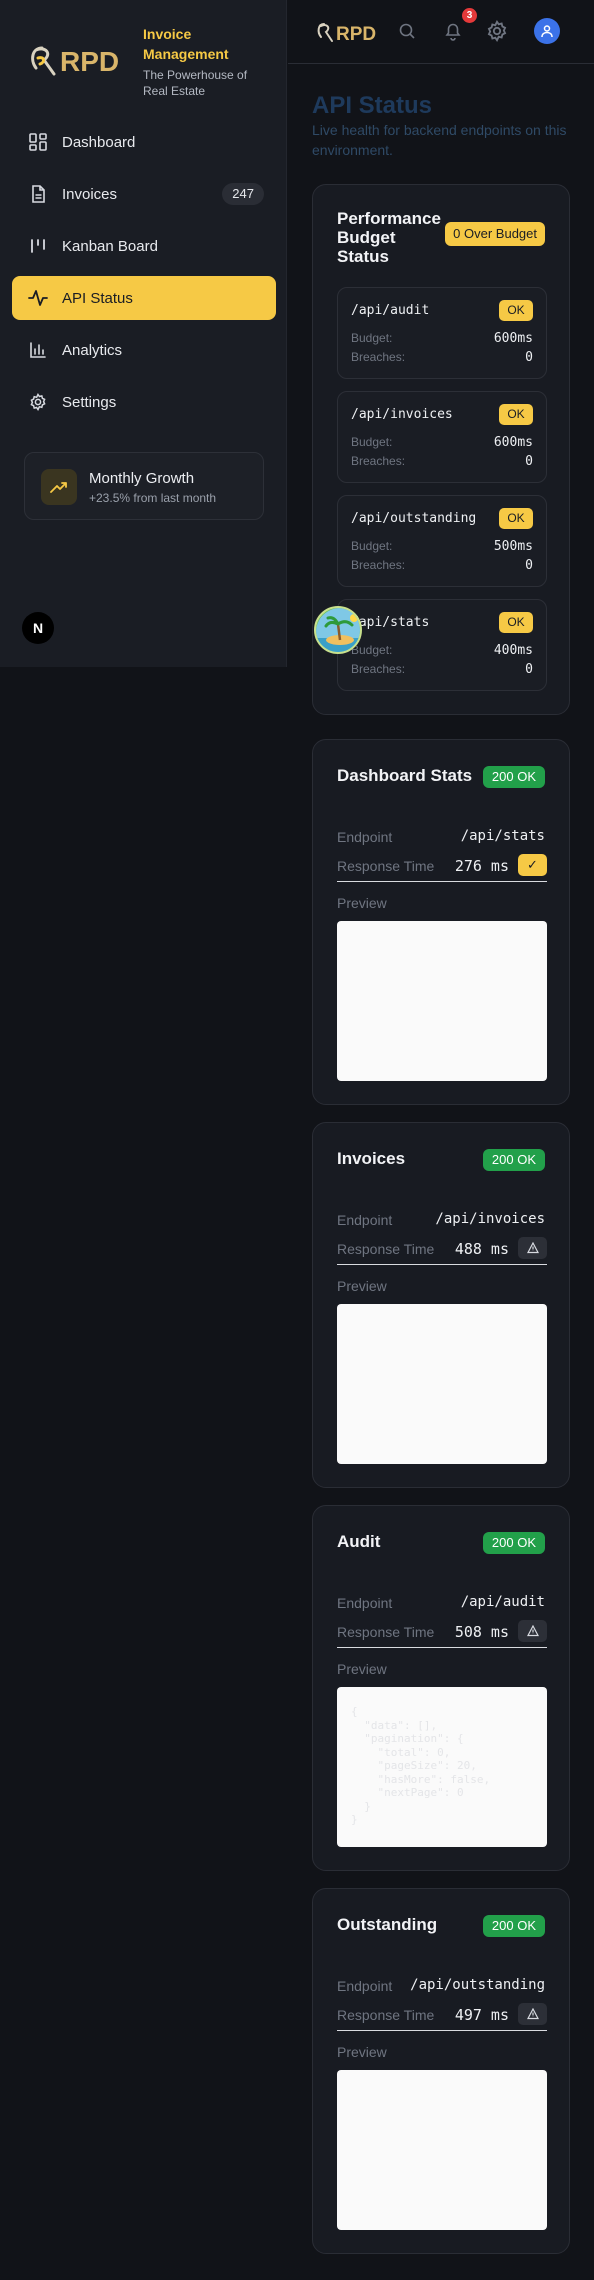 The width and height of the screenshot is (594, 2280). I want to click on endpoint-path: /api/invoices, so click(402, 414).